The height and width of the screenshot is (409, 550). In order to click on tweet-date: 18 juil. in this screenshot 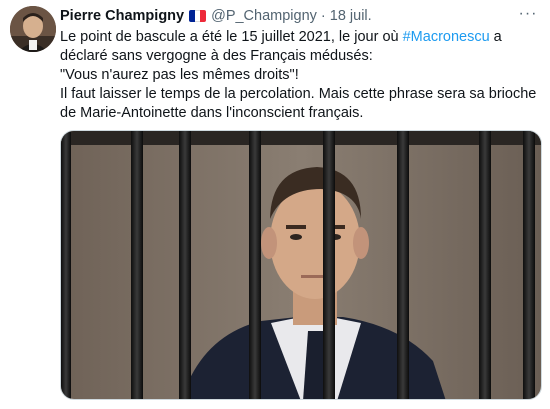, I will do `click(351, 16)`.